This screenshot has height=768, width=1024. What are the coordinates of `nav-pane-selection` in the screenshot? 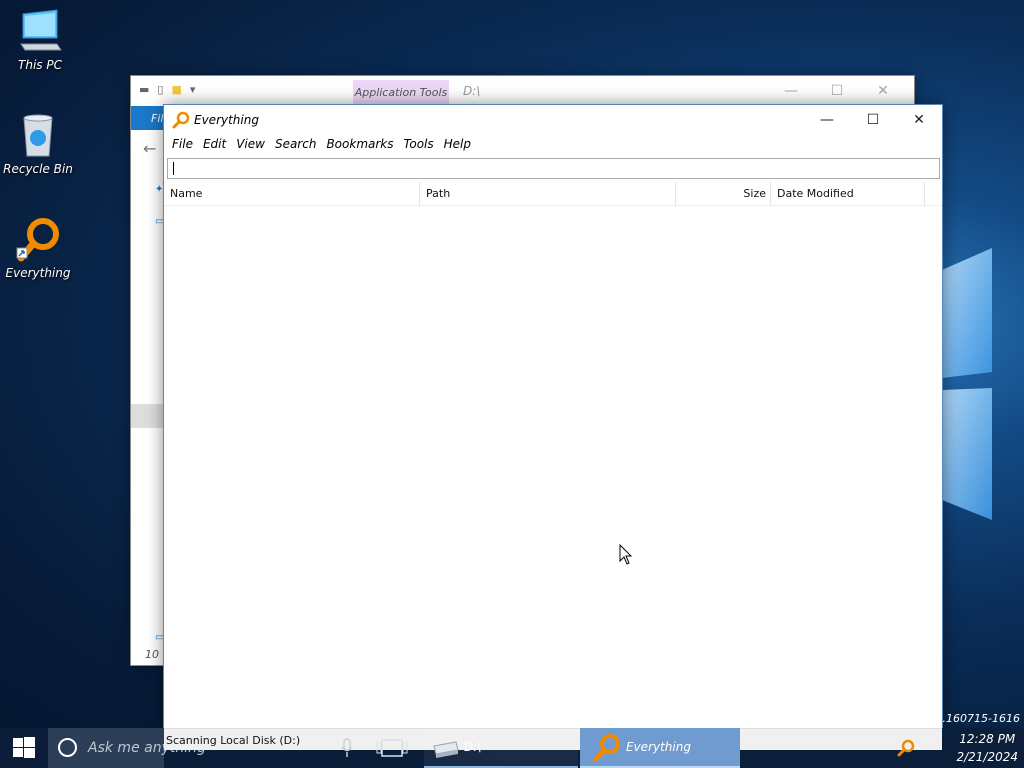 It's located at (148, 416).